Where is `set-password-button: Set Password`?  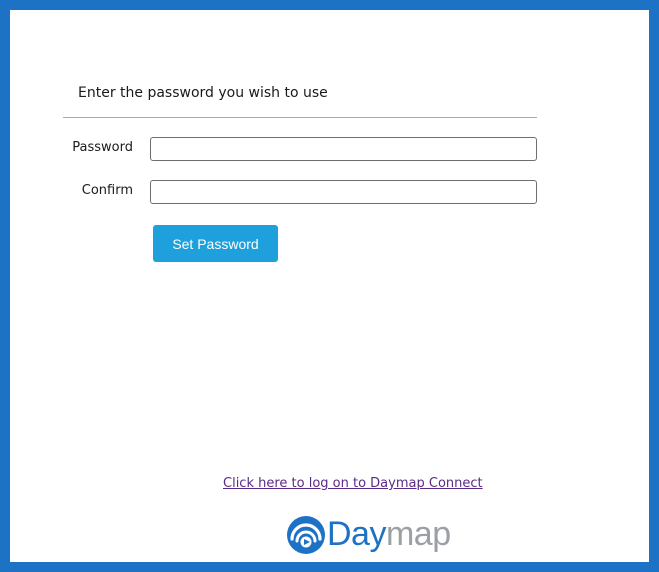 set-password-button: Set Password is located at coordinates (215, 243).